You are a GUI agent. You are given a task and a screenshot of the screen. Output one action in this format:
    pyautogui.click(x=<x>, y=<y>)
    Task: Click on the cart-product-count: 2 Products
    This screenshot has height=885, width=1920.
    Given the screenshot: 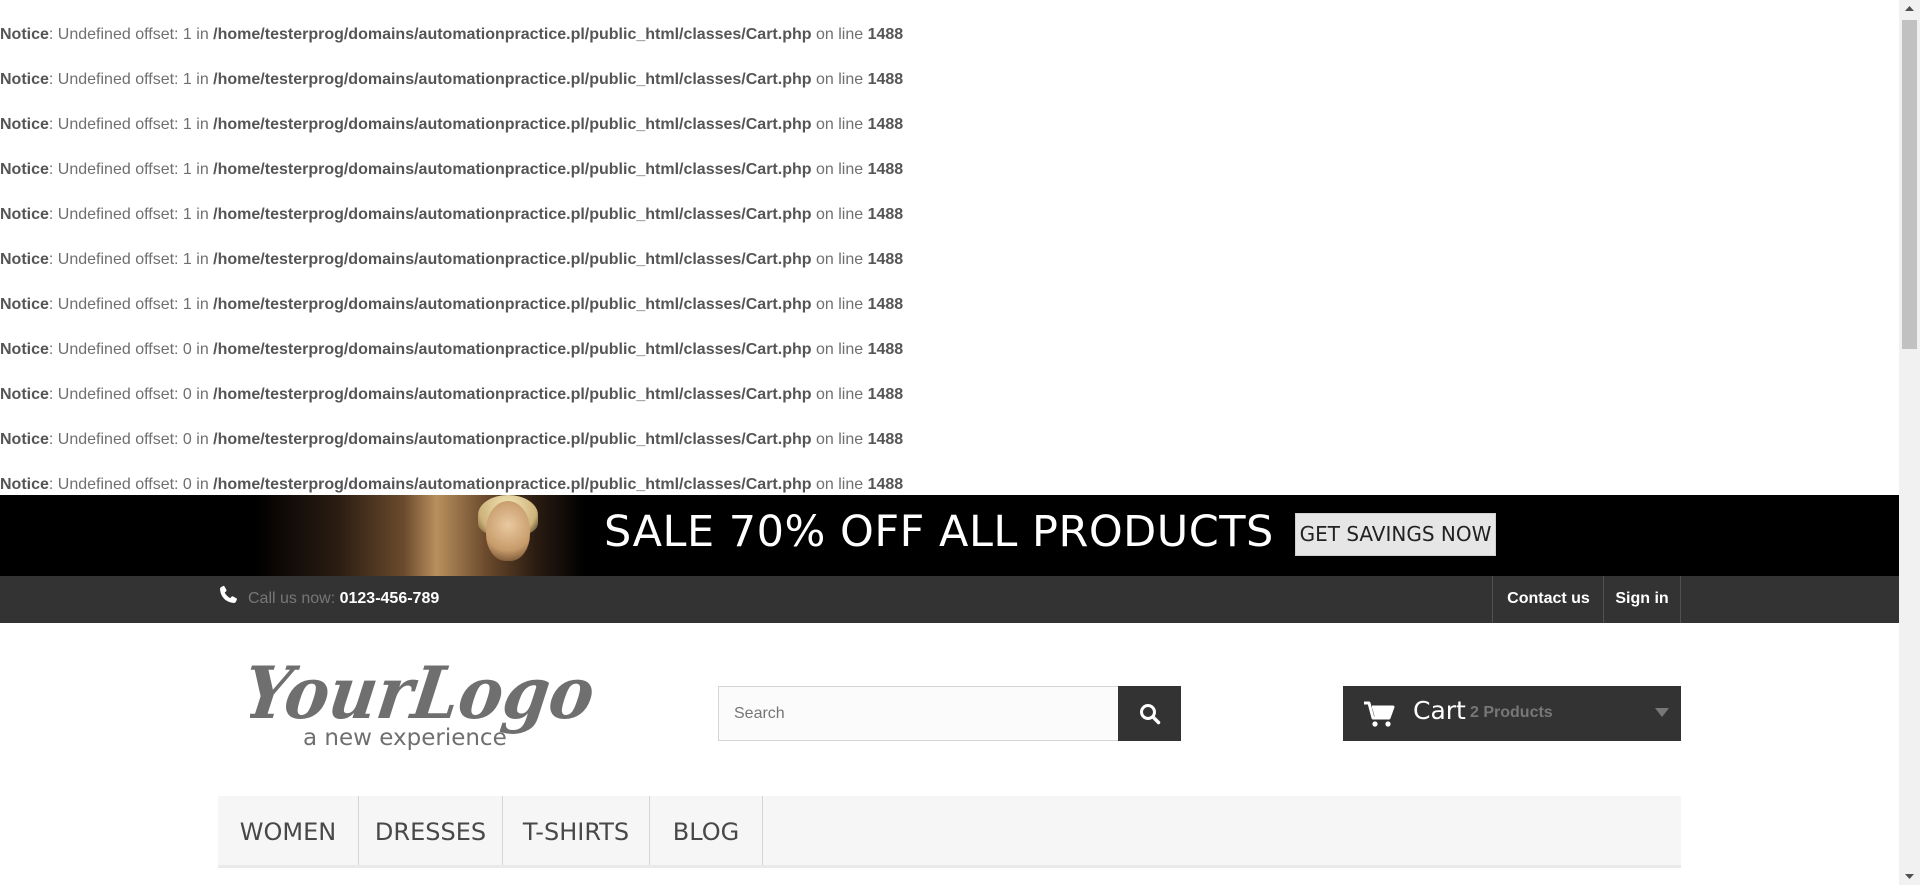 What is the action you would take?
    pyautogui.click(x=1511, y=712)
    